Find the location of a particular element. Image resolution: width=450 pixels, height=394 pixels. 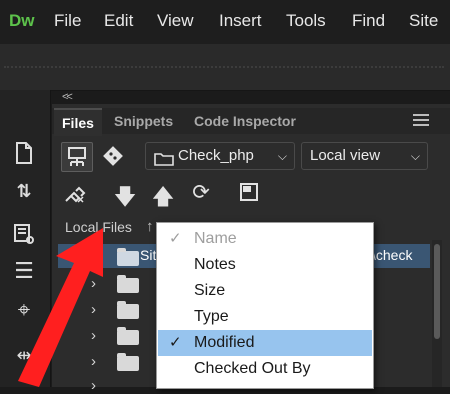

tab-snippets: Snippets is located at coordinates (143, 121).